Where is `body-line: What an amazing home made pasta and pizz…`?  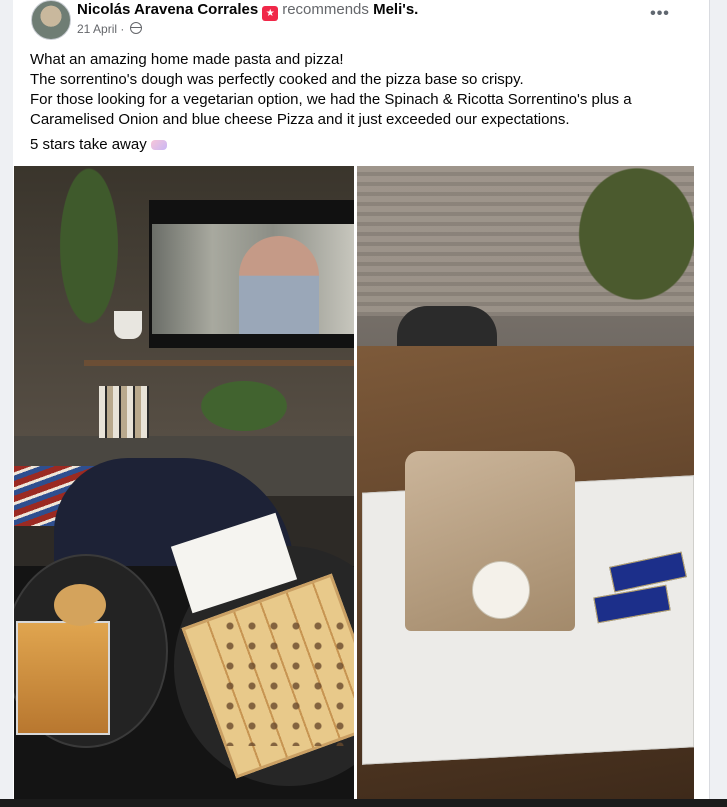 body-line: What an amazing home made pasta and pizz… is located at coordinates (187, 59).